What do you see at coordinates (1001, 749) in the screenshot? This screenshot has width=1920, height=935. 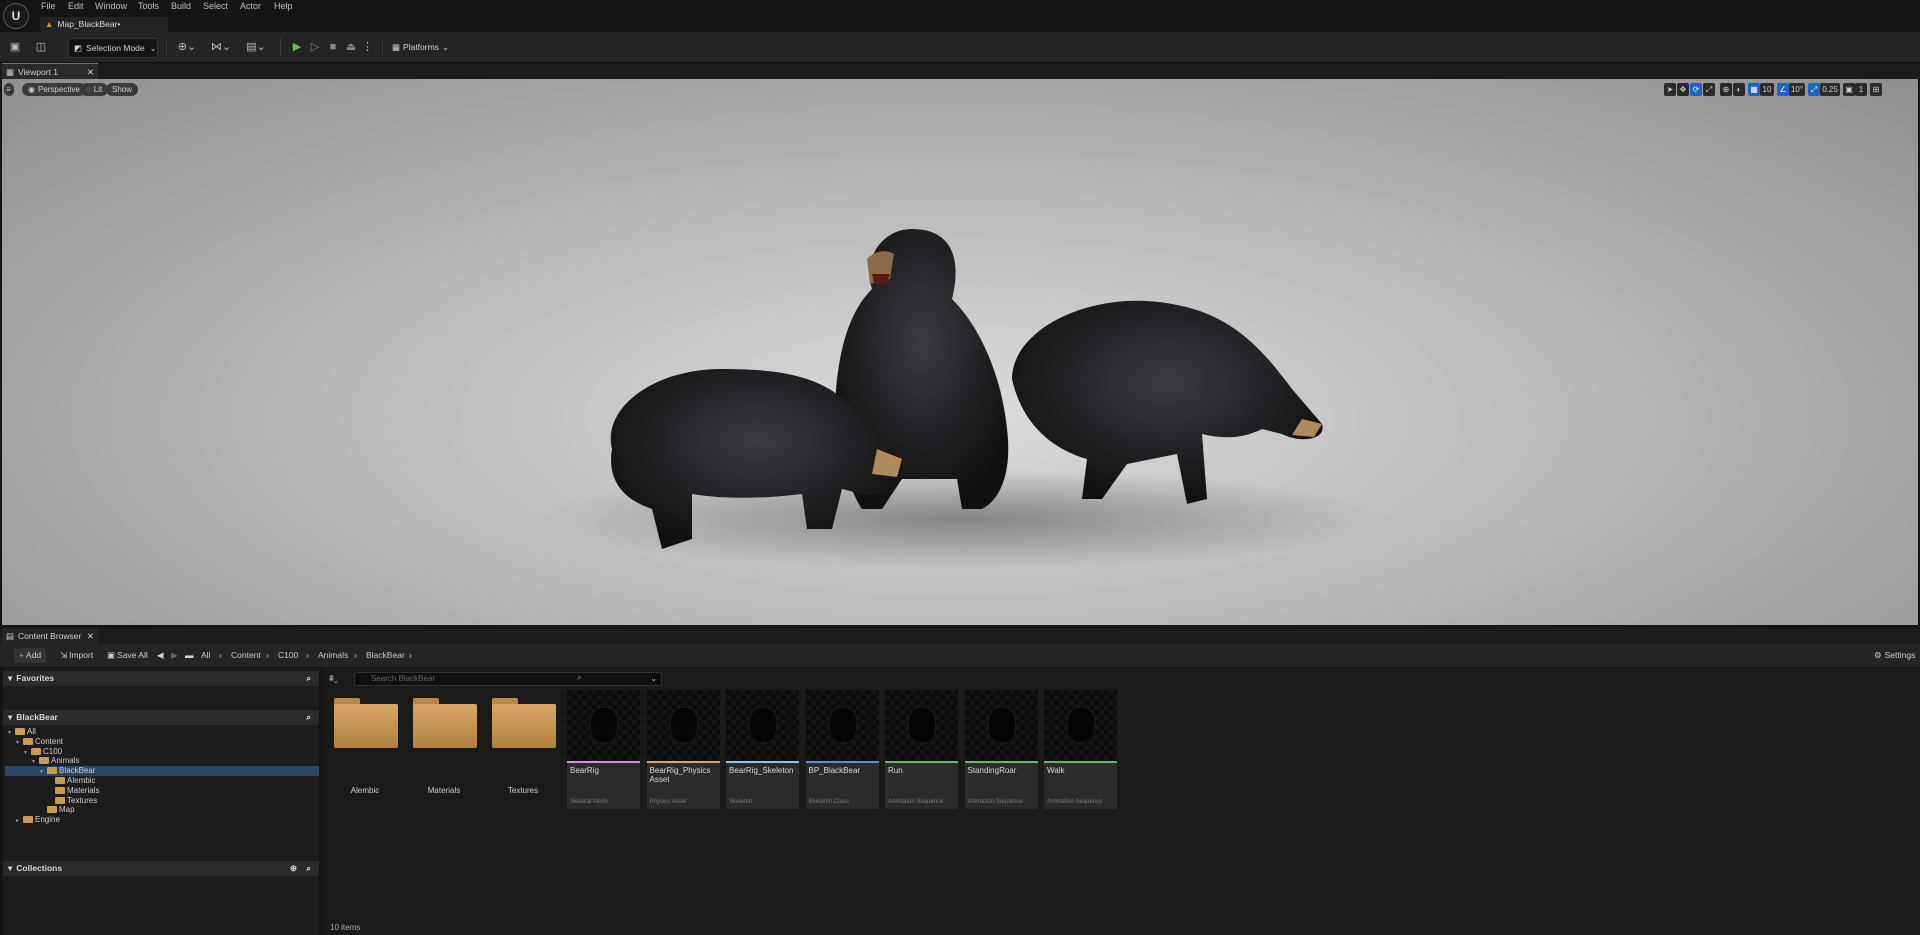 I see `asset-tile: StandingRoar Animation Sequence` at bounding box center [1001, 749].